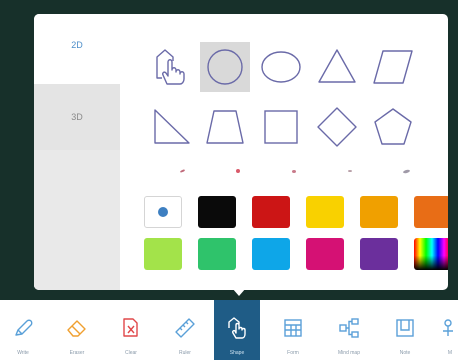  What do you see at coordinates (431, 212) in the screenshot?
I see `color-swatch-orange` at bounding box center [431, 212].